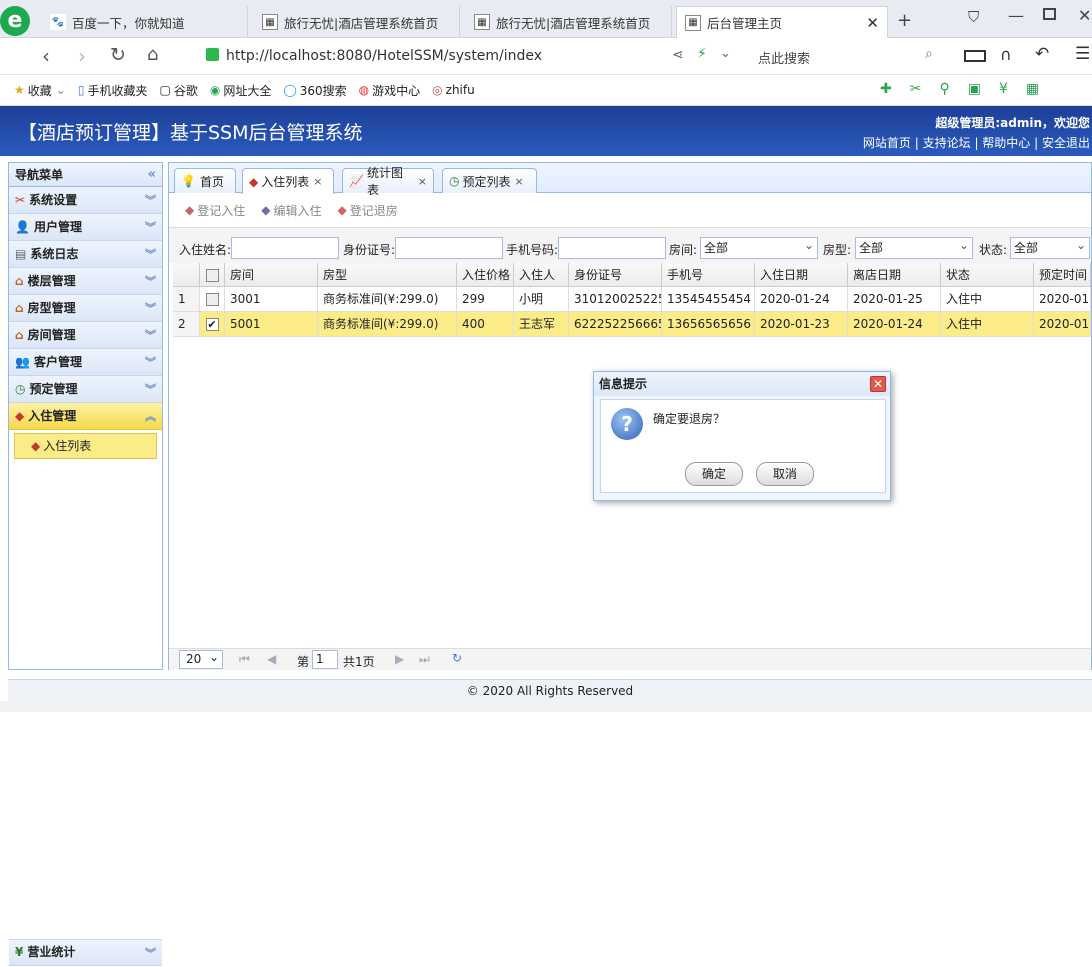 The image size is (1092, 967). I want to click on sidebar-item-checkin: ◆ 入住管理 ︽, so click(85, 416).